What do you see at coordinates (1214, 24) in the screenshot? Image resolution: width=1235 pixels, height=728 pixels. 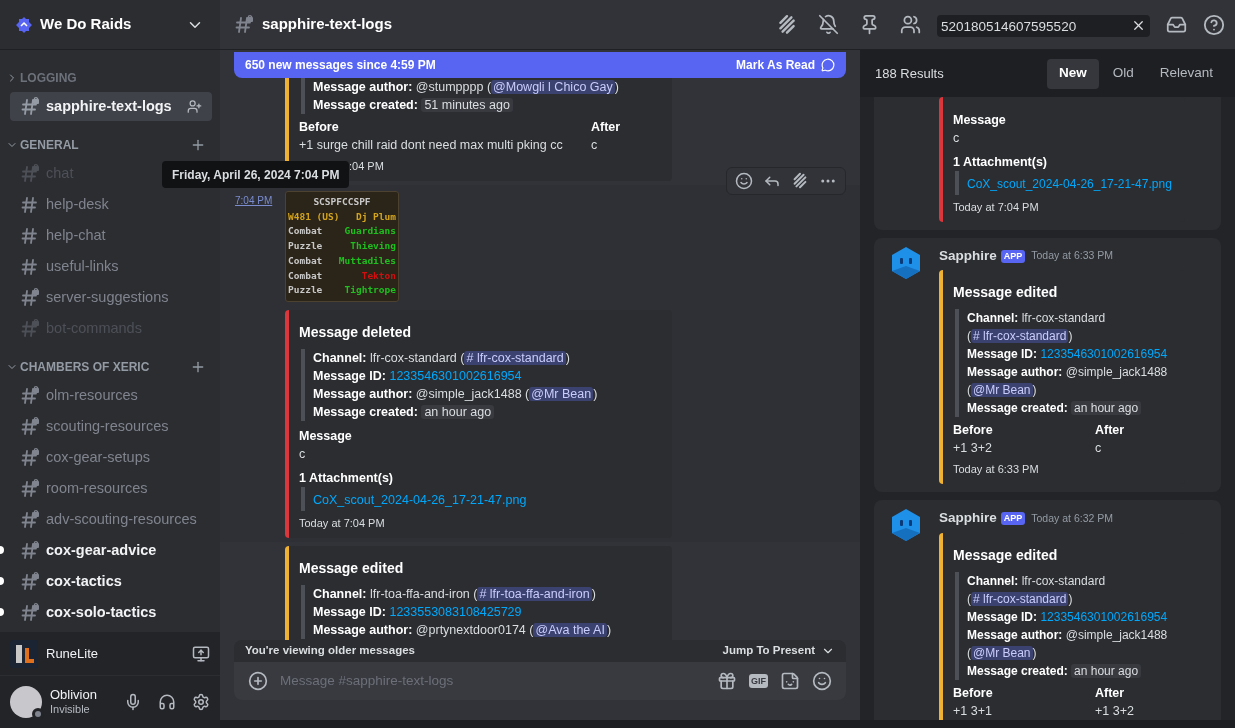 I see `help-icon` at bounding box center [1214, 24].